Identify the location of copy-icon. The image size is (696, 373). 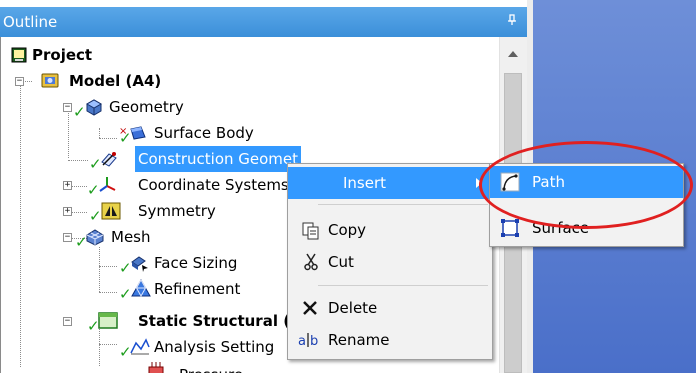
(310, 231).